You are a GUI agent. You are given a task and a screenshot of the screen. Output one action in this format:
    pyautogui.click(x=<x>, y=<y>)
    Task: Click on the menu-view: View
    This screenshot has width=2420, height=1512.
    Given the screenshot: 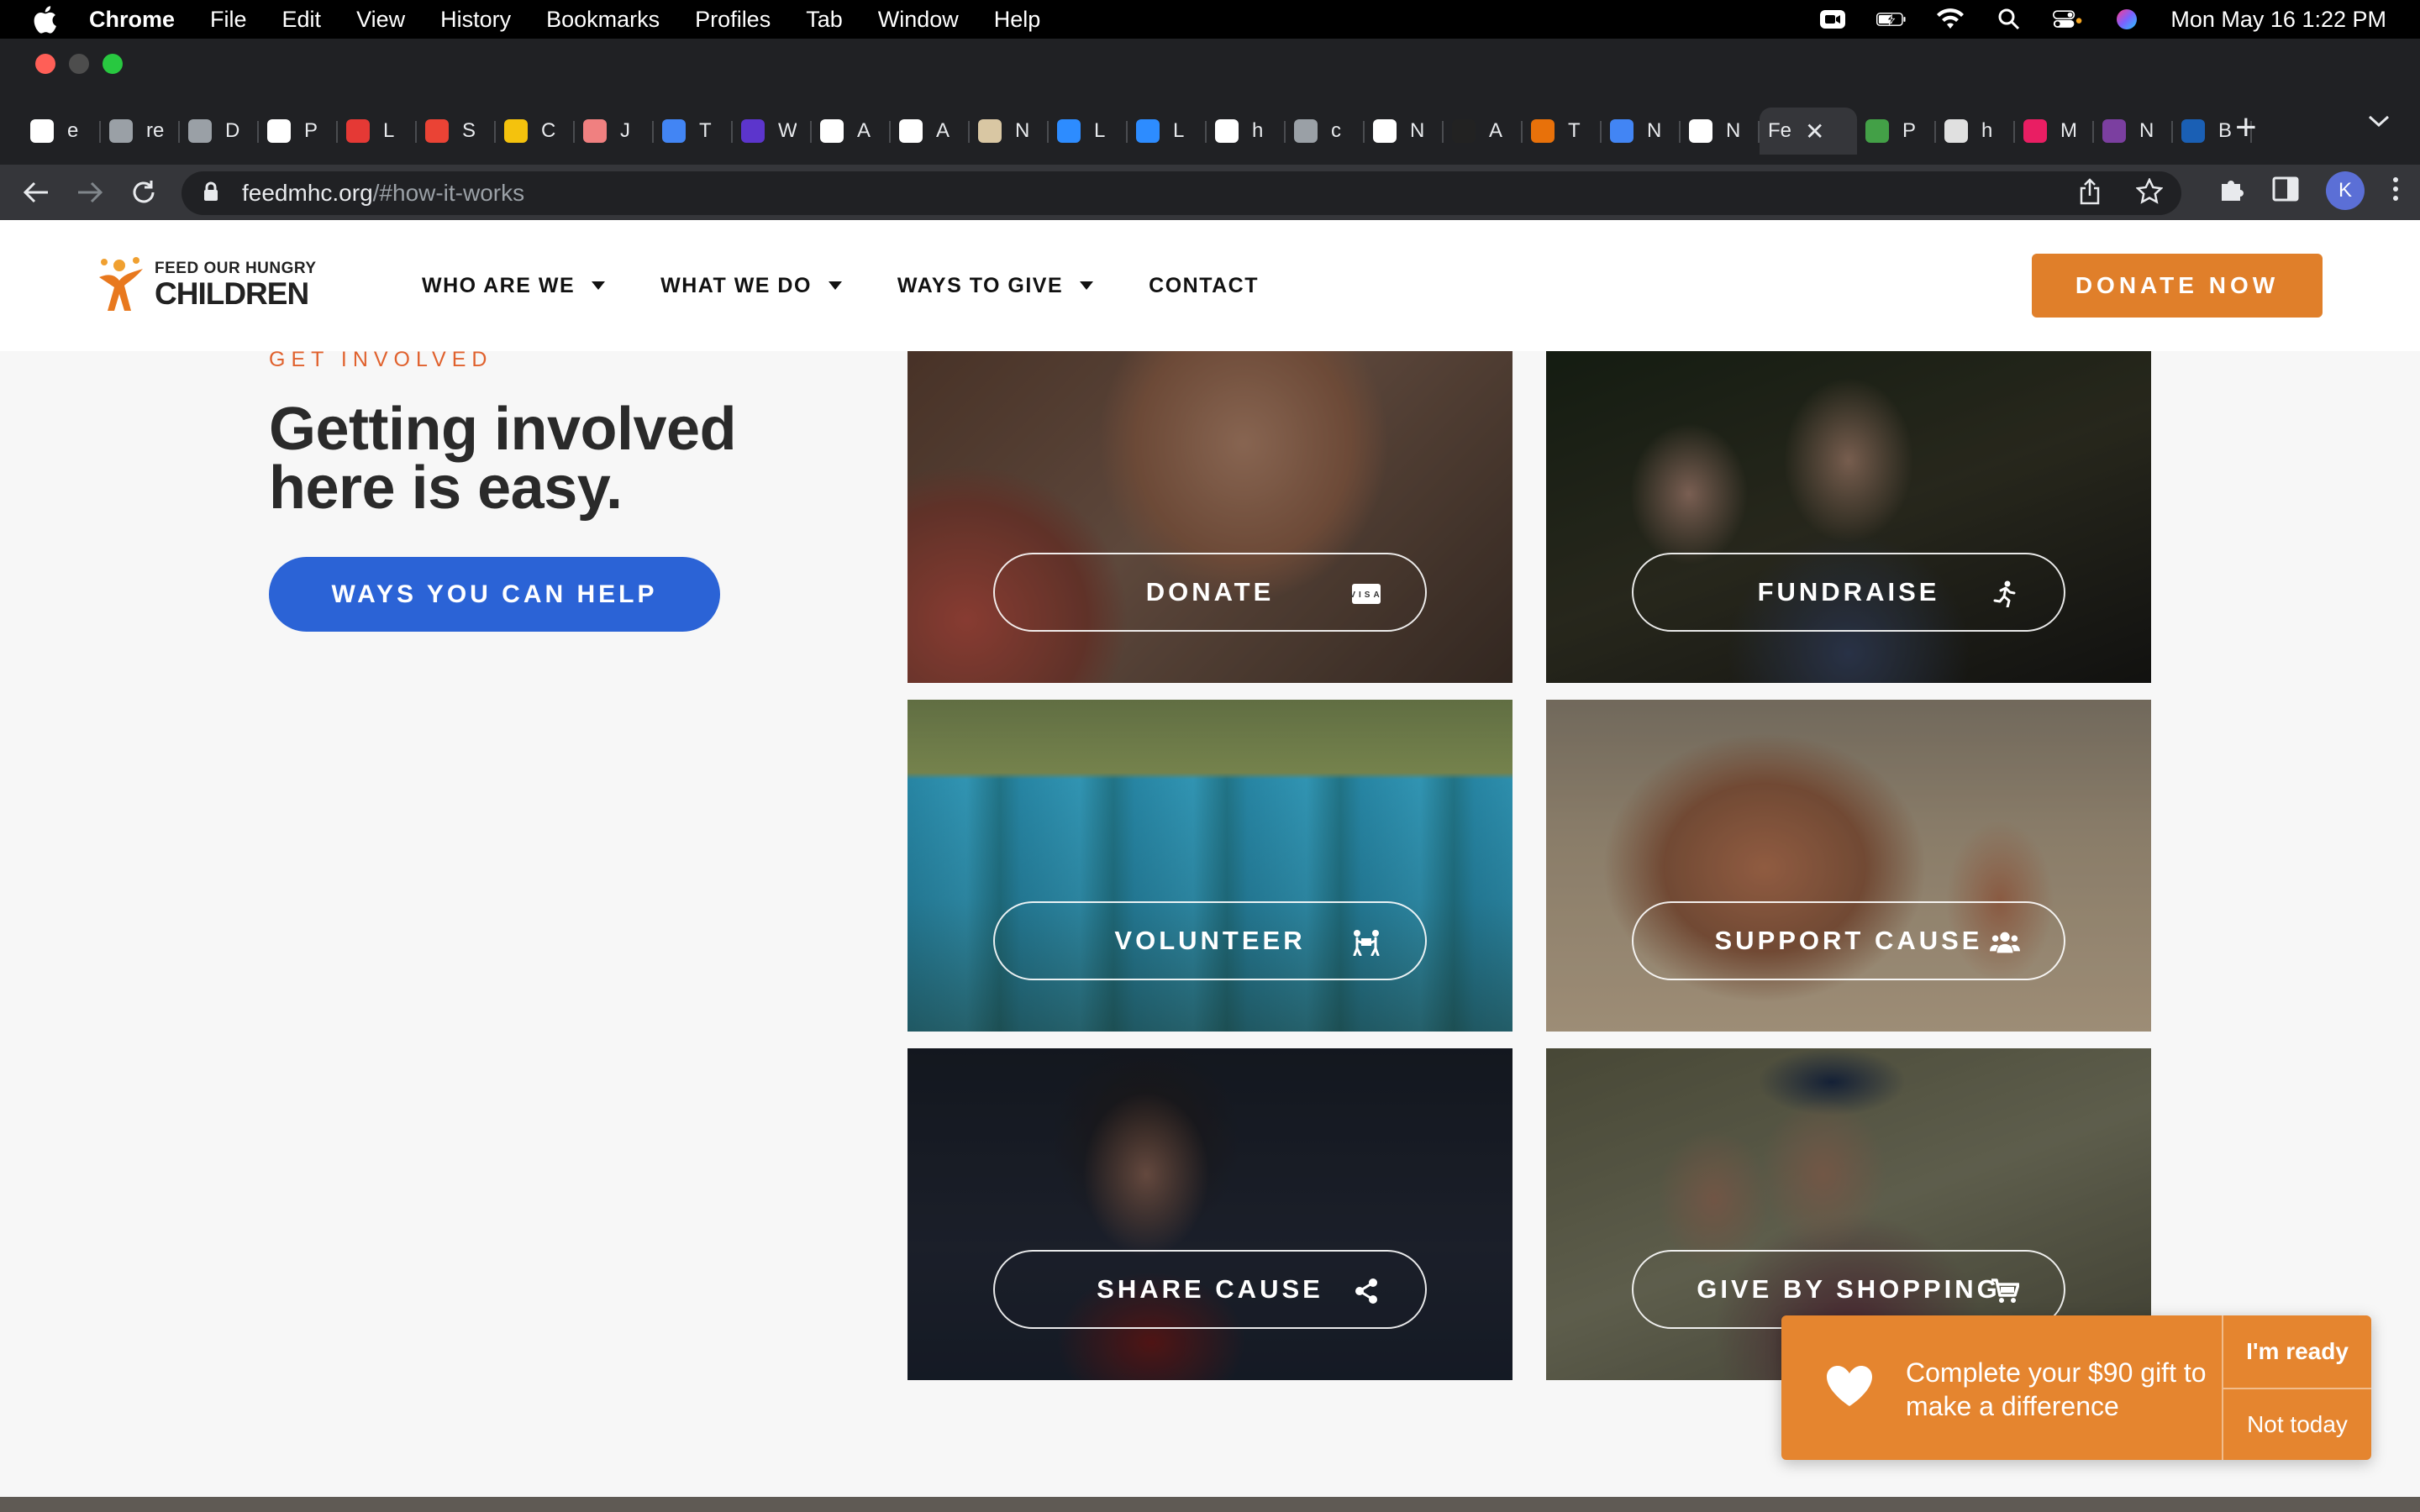 What is the action you would take?
    pyautogui.click(x=381, y=20)
    